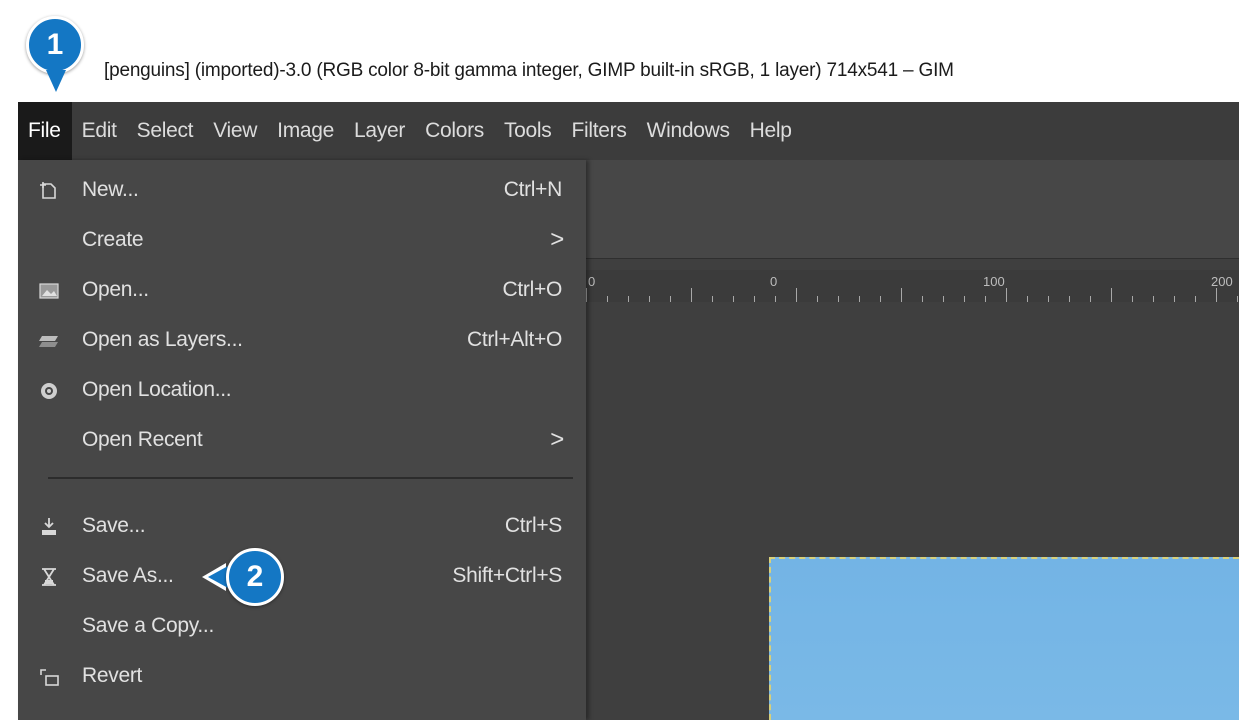 The image size is (1239, 720). I want to click on image-canvas, so click(1004, 638).